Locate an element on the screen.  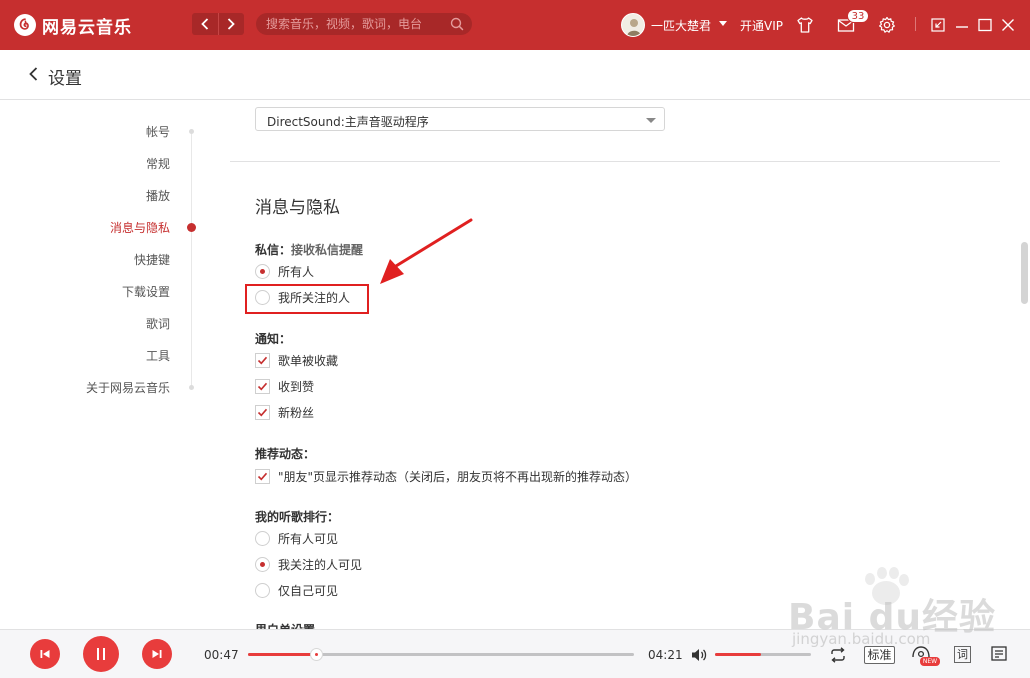
annotation-arrow-icon is located at coordinates (426, 251).